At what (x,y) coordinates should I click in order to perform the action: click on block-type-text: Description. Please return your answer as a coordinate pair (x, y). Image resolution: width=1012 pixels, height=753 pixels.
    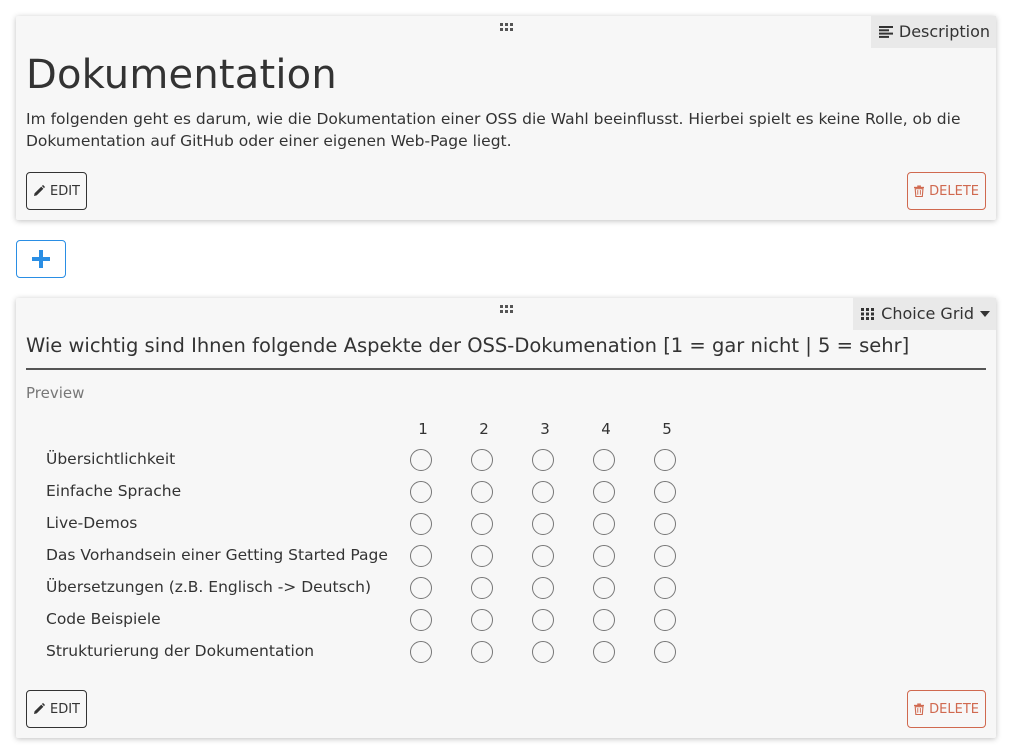
    Looking at the image, I should click on (944, 31).